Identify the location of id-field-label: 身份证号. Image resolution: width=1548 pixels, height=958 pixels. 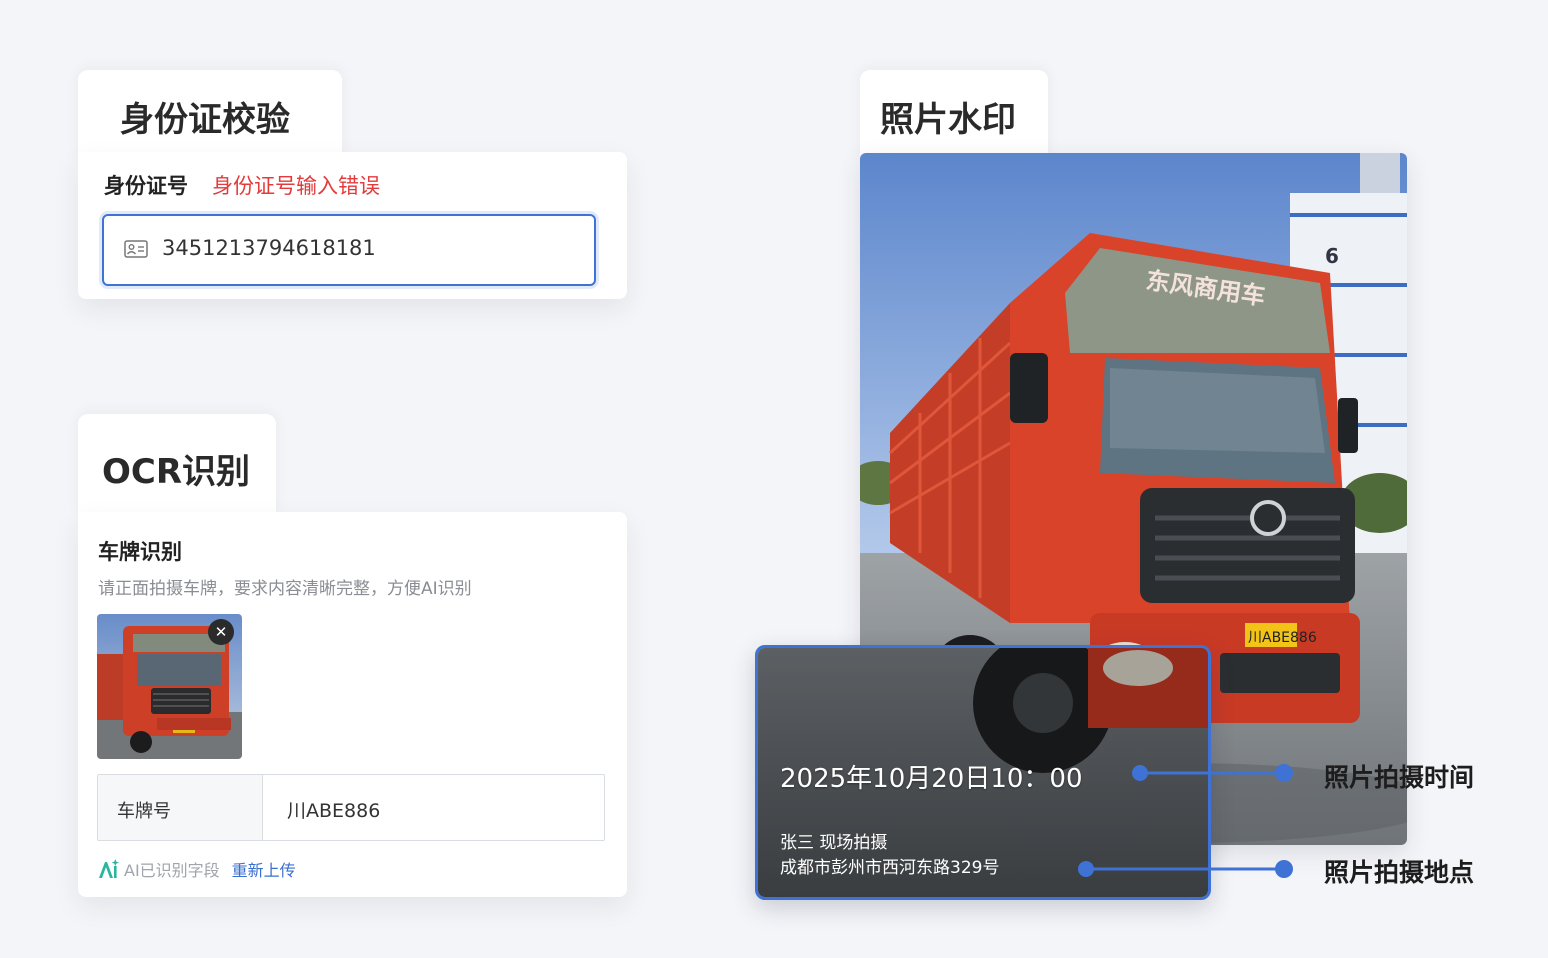
(146, 186).